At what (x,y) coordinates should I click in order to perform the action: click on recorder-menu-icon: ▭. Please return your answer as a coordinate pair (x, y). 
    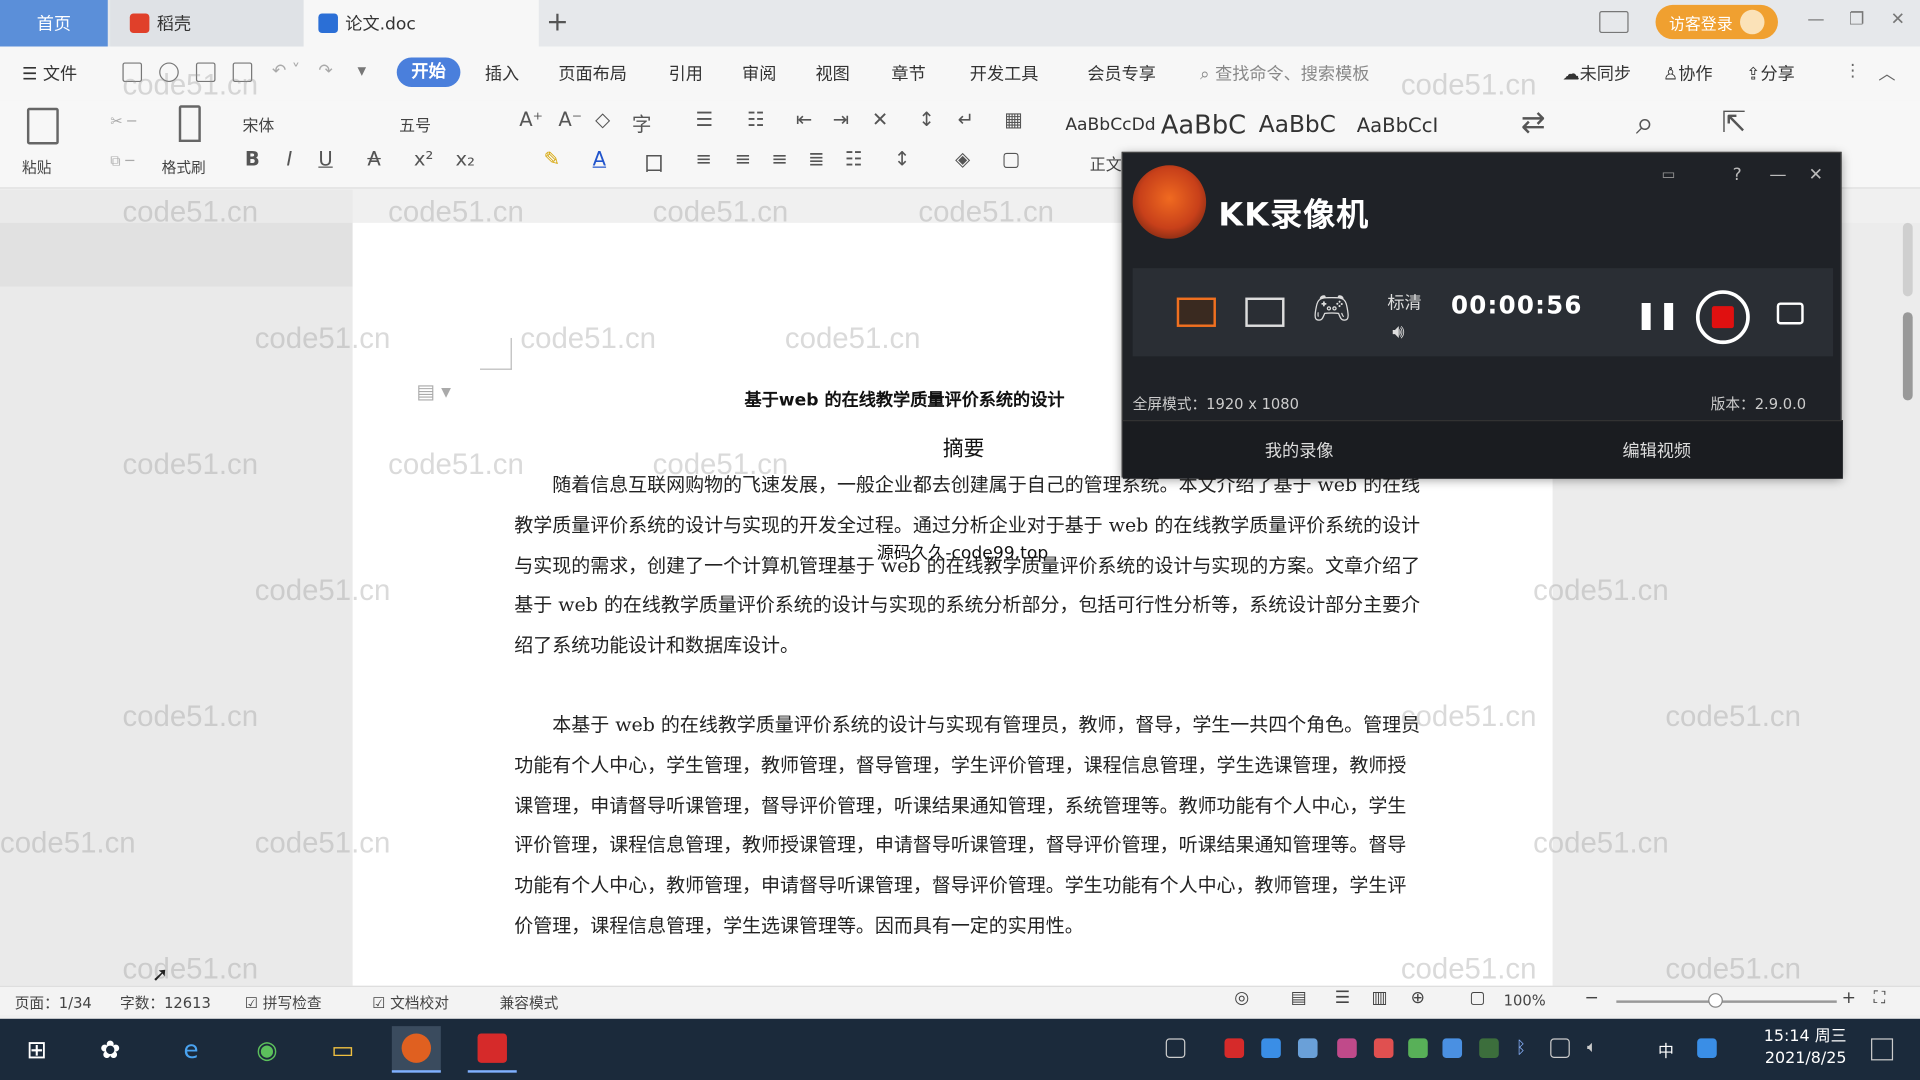
    Looking at the image, I should click on (1669, 173).